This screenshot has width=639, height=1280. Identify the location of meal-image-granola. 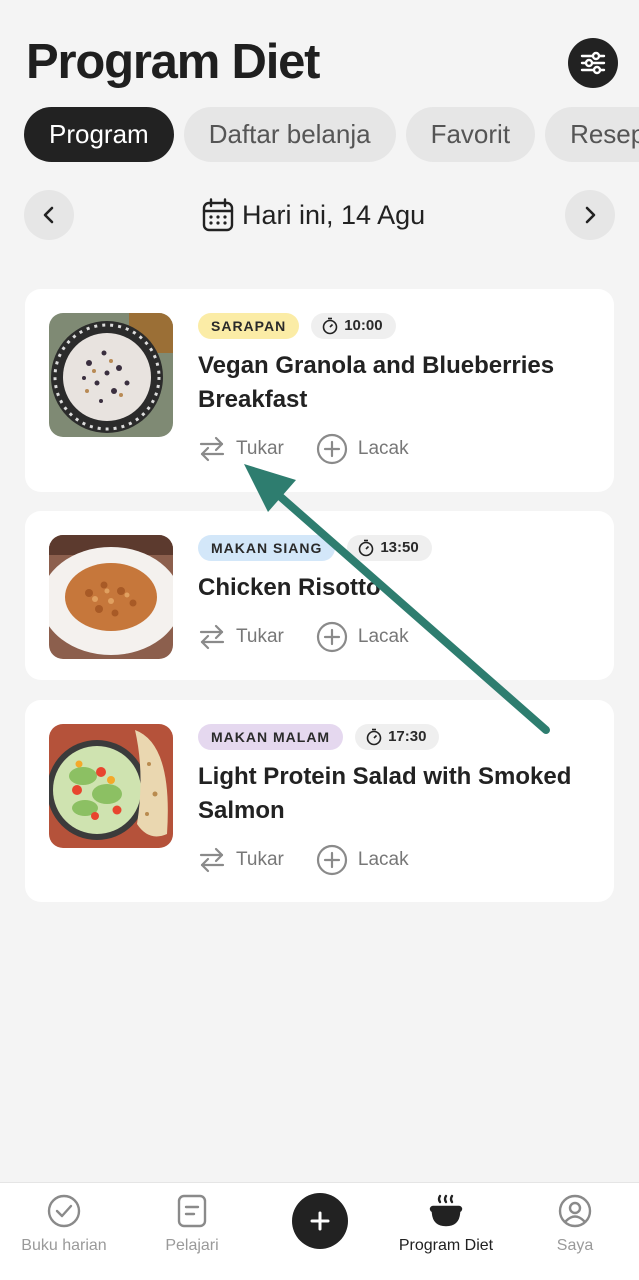
(111, 375).